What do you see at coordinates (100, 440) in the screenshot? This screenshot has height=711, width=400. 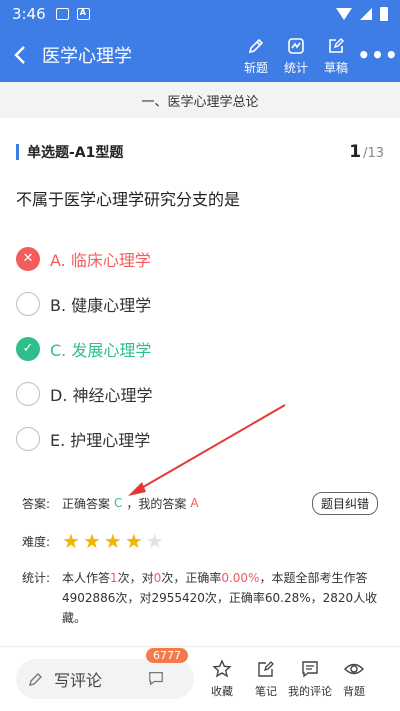 I see `option-label: E. 护理心理学` at bounding box center [100, 440].